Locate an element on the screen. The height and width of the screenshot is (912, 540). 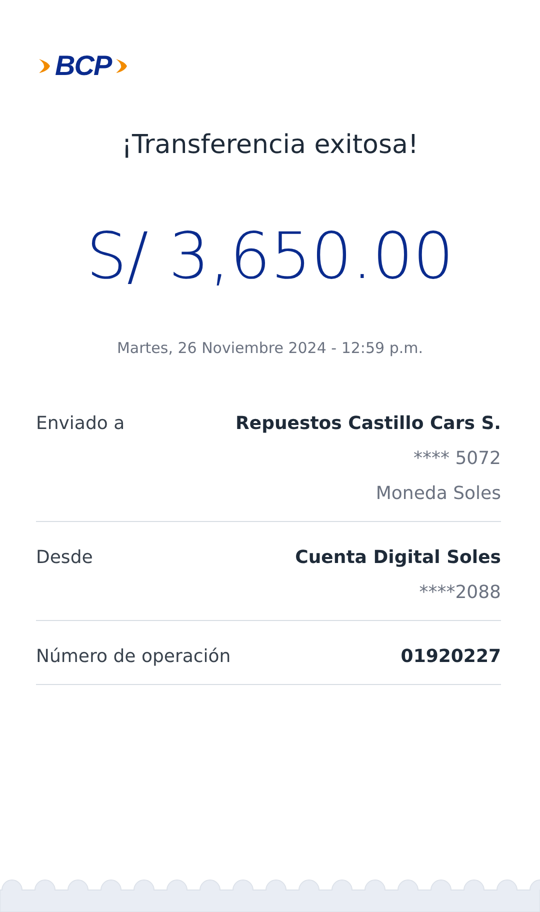
detail-value: Cuenta Digital Soles is located at coordinates (398, 558).